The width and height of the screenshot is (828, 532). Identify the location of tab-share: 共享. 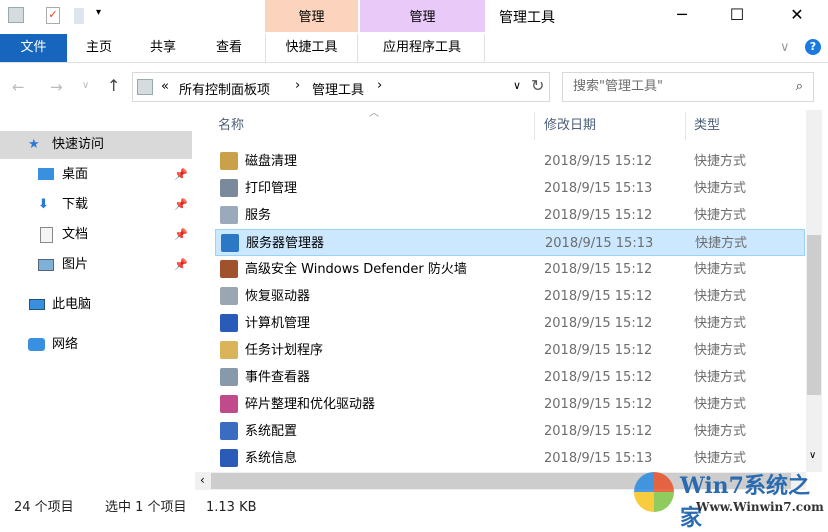
(163, 48).